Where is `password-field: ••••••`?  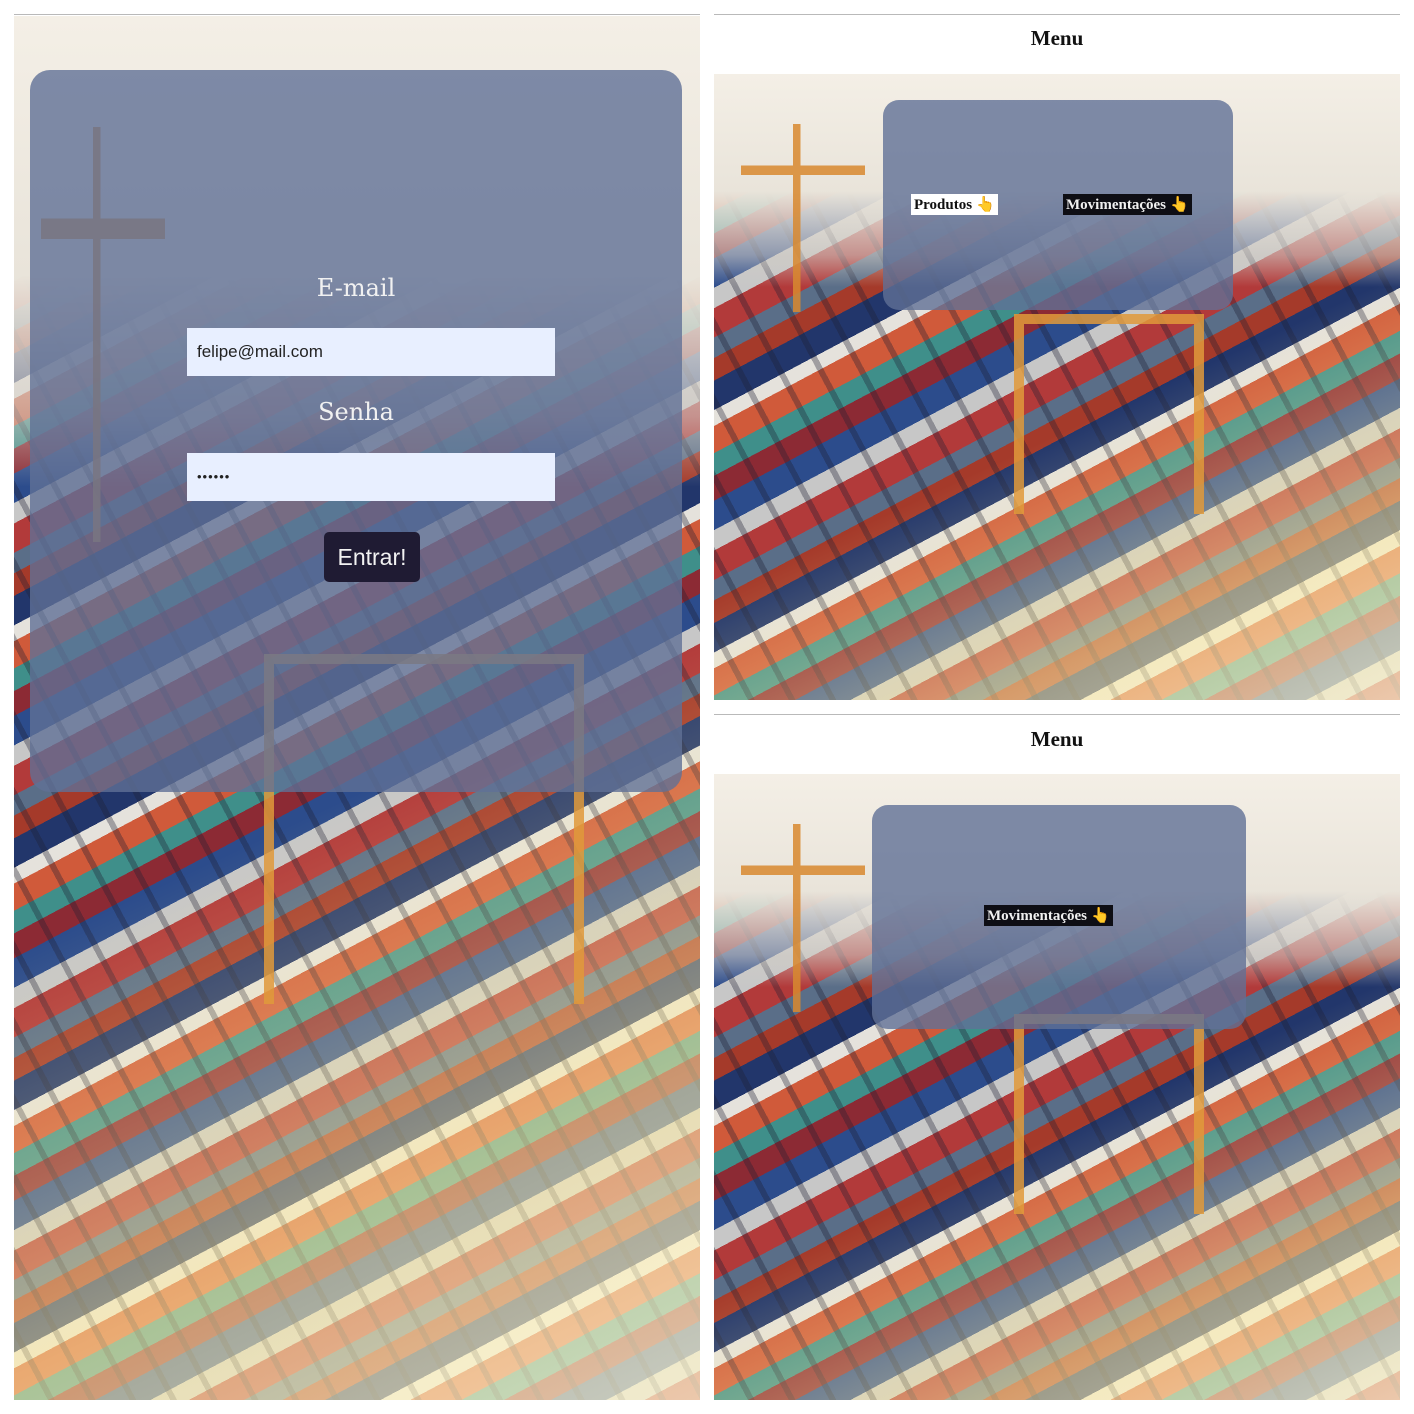
password-field: •••••• is located at coordinates (371, 477).